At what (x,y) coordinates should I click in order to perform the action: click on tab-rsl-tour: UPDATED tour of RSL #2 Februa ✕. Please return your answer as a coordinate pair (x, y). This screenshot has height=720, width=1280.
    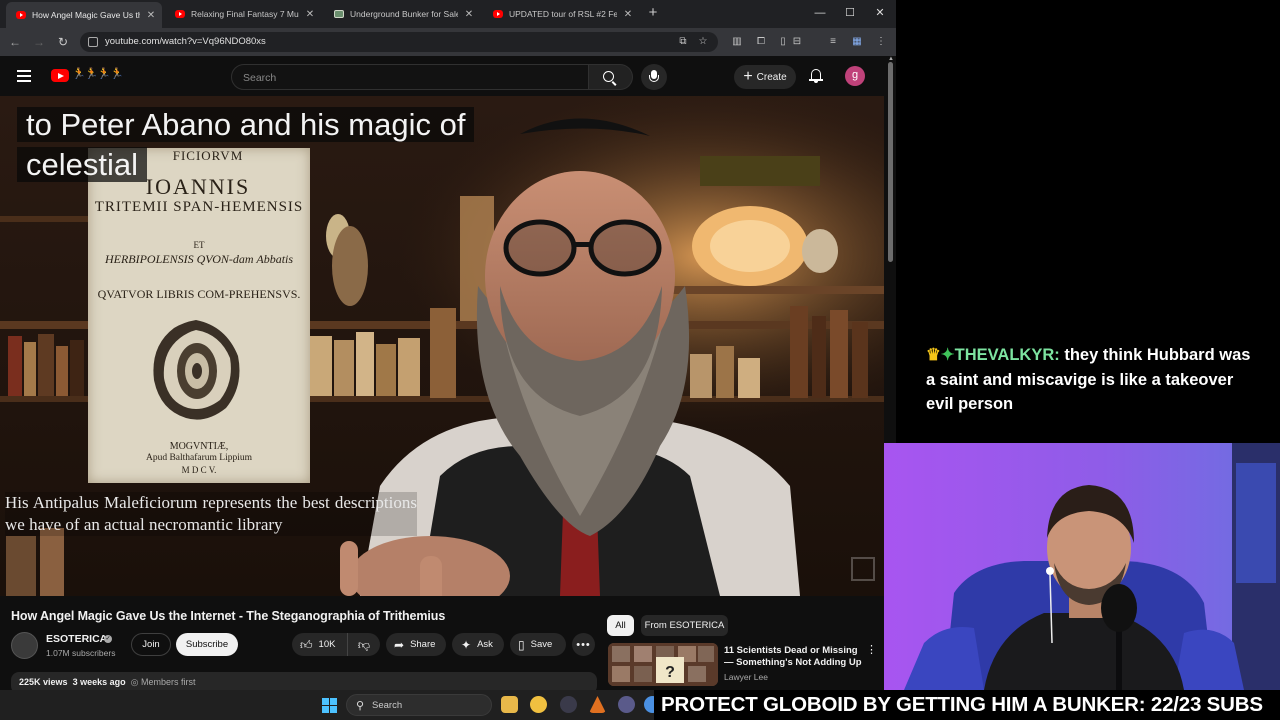
    Looking at the image, I should click on (561, 14).